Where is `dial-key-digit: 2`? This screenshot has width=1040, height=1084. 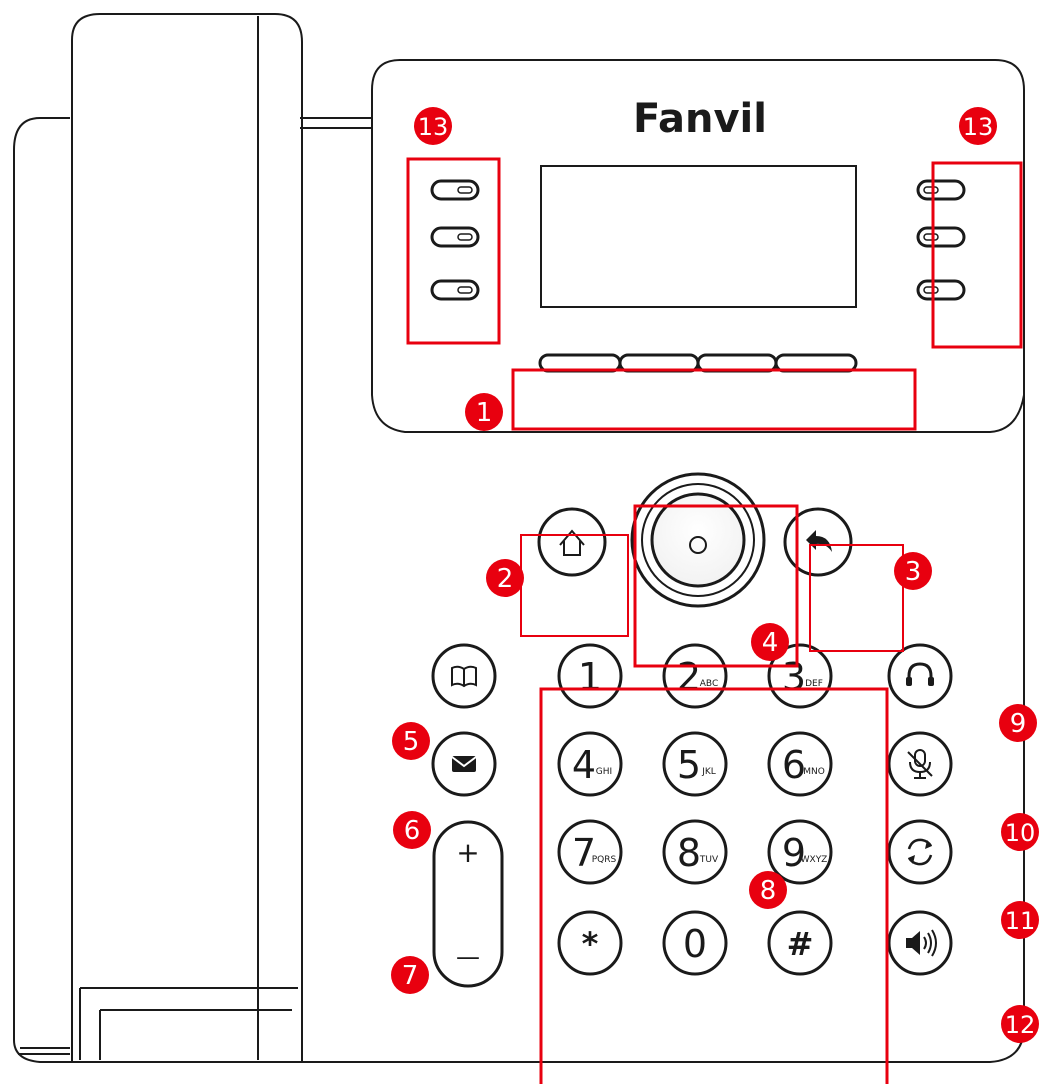 dial-key-digit: 2 is located at coordinates (689, 677).